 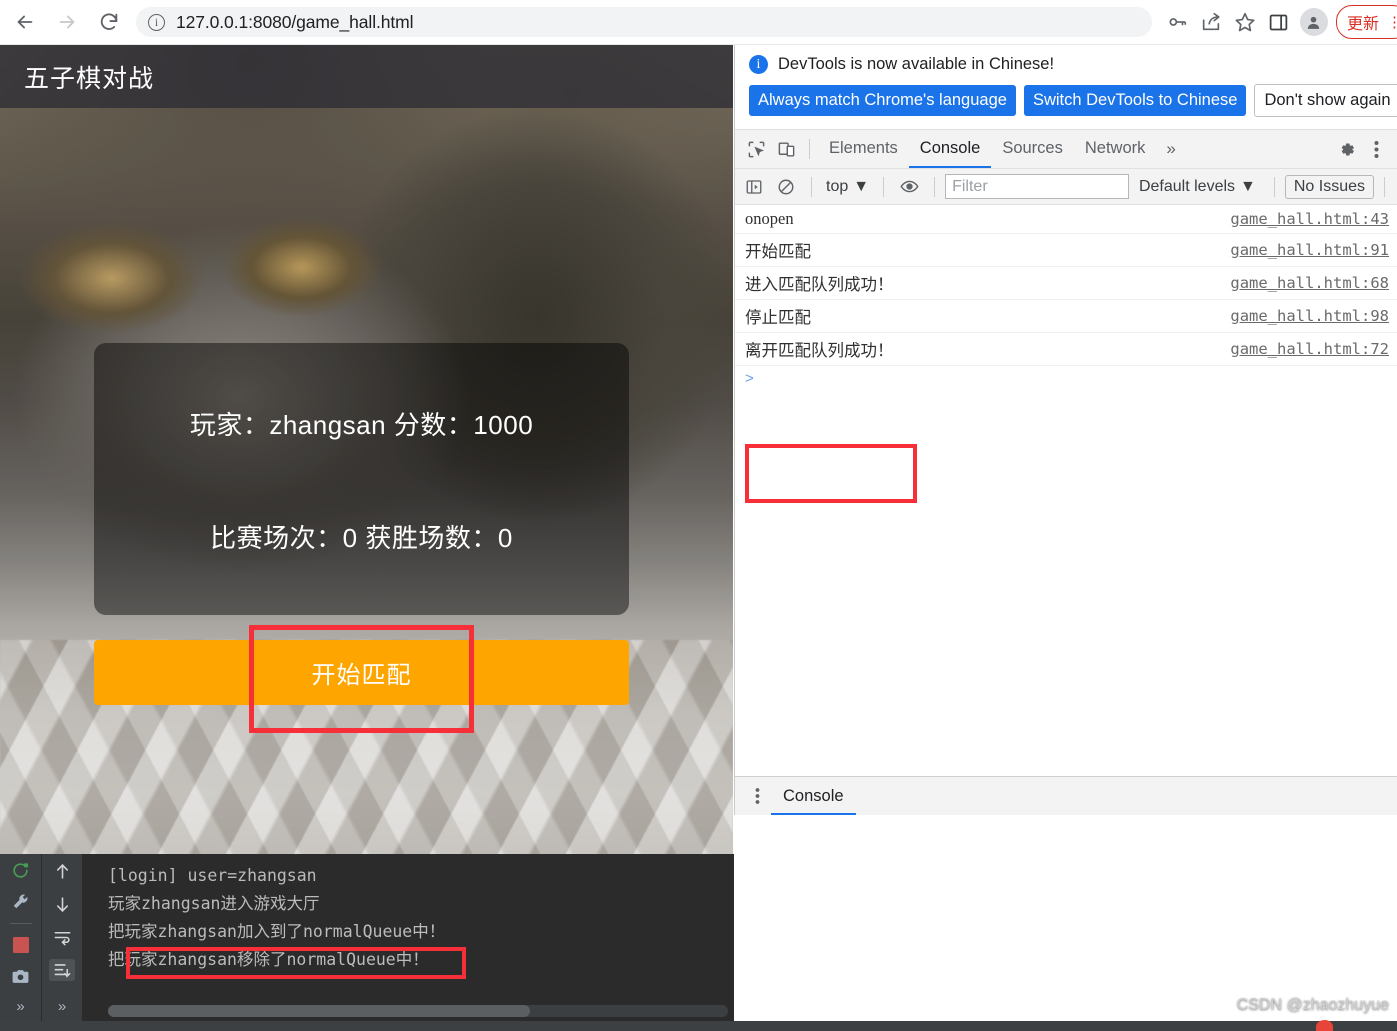 What do you see at coordinates (698, 1026) in the screenshot?
I see `os-taskbar` at bounding box center [698, 1026].